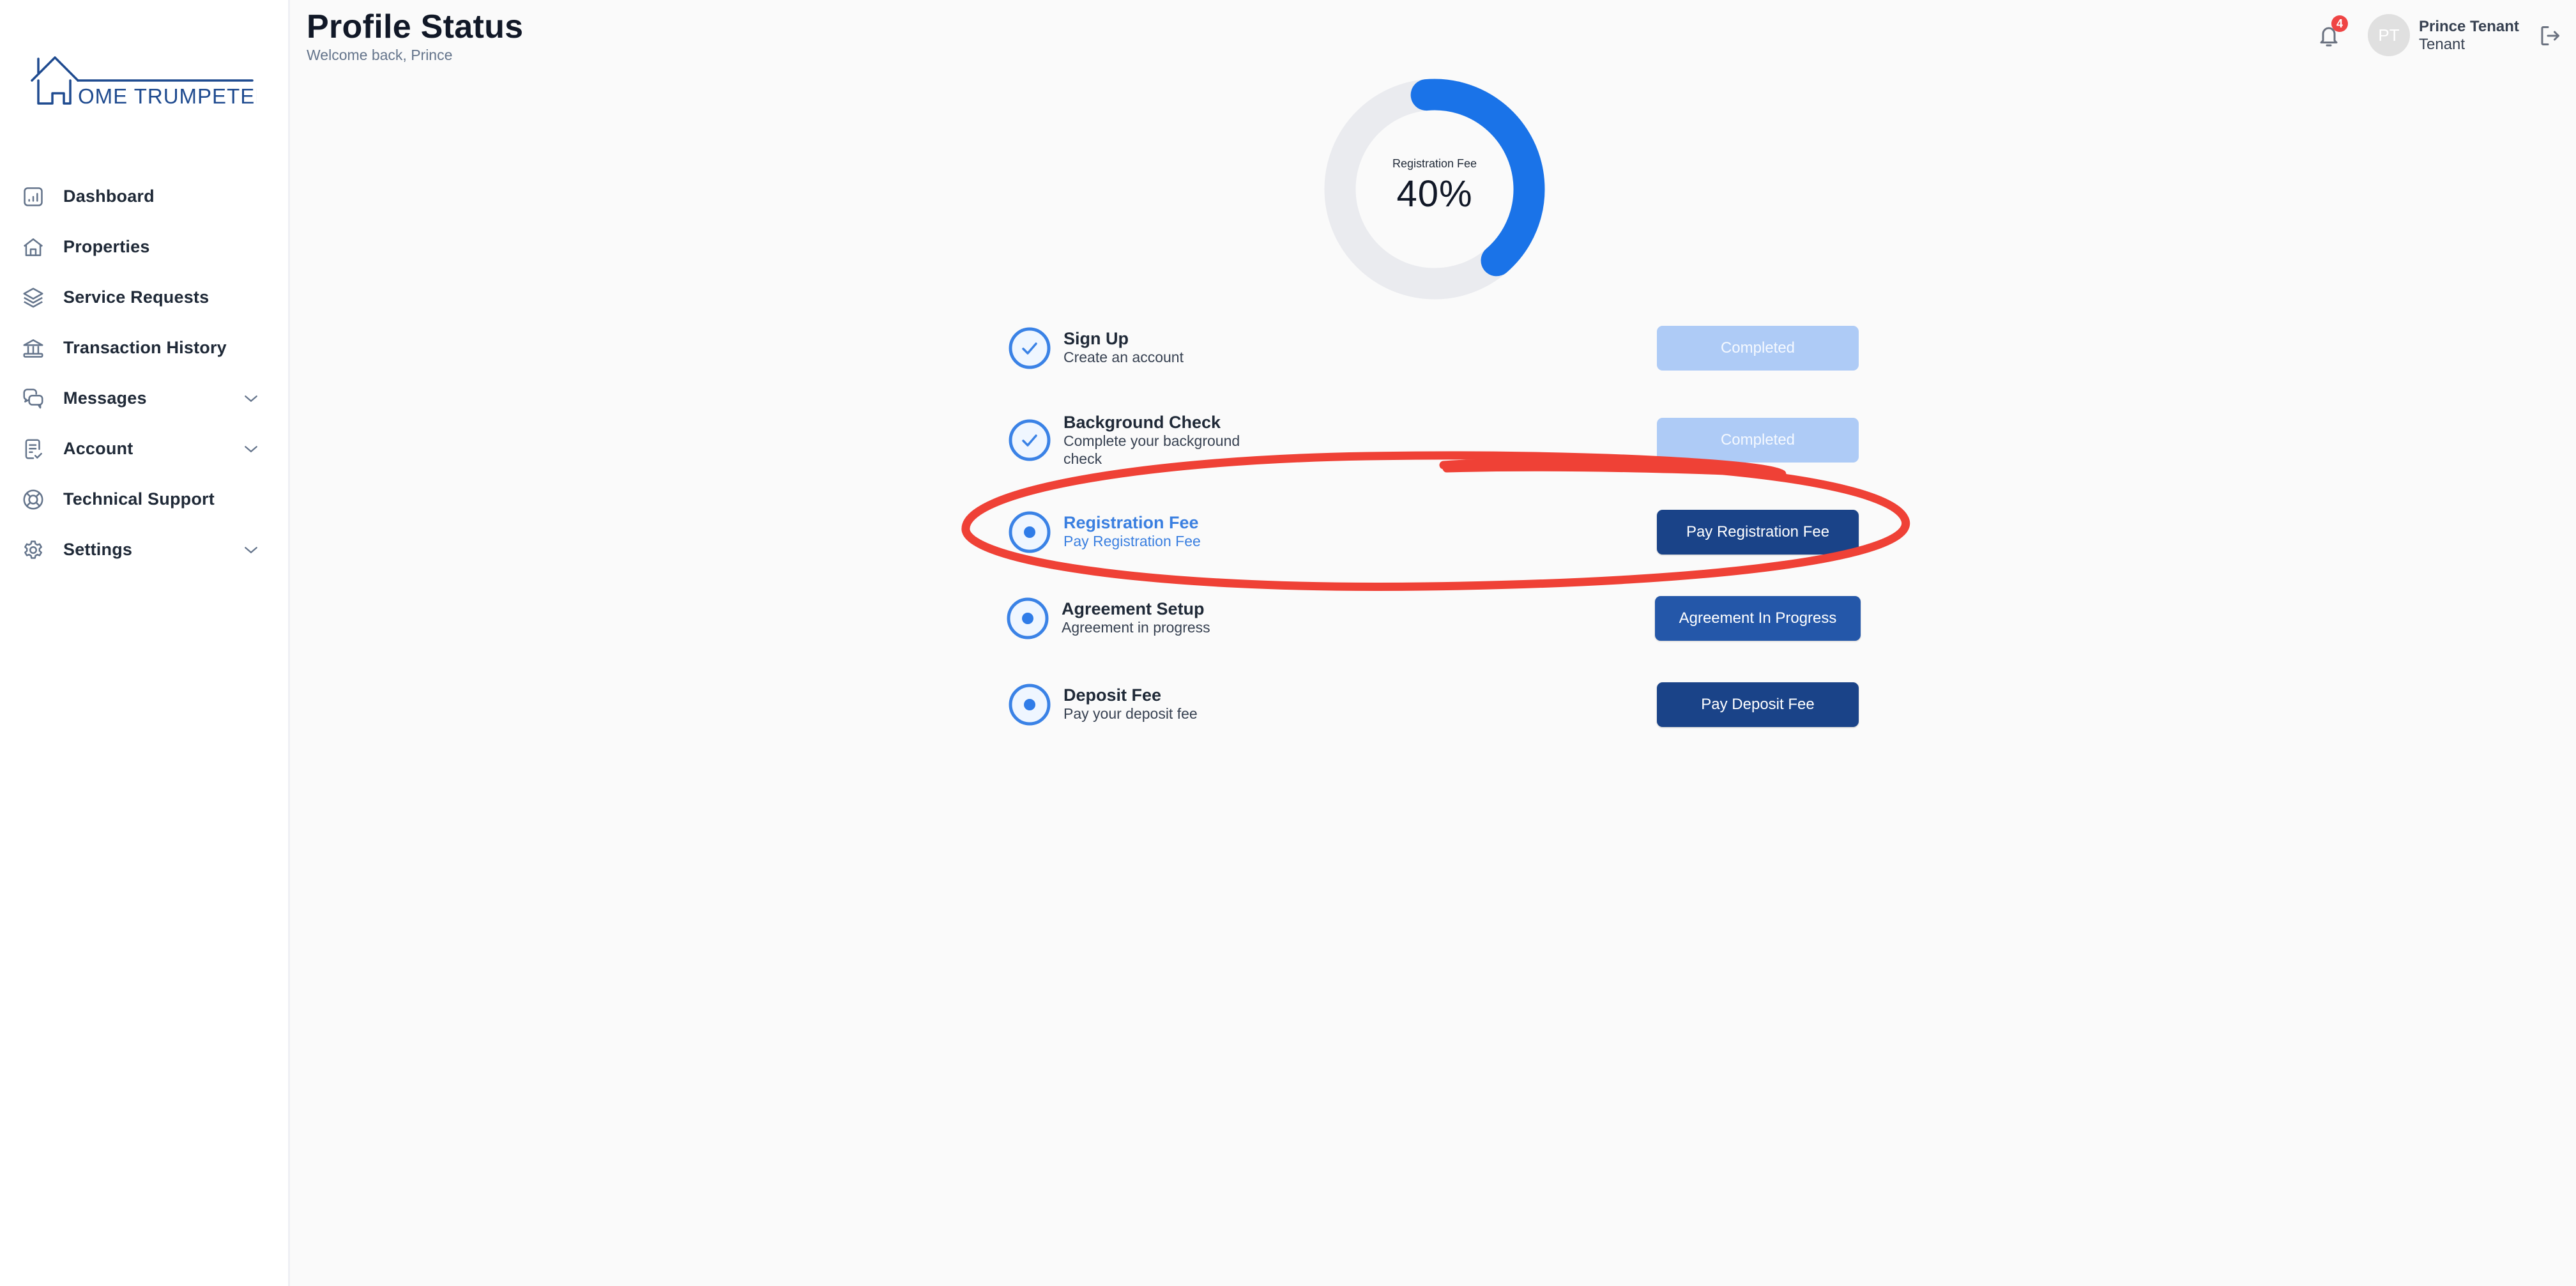  I want to click on sidebar-item-label: Service Requests, so click(136, 297).